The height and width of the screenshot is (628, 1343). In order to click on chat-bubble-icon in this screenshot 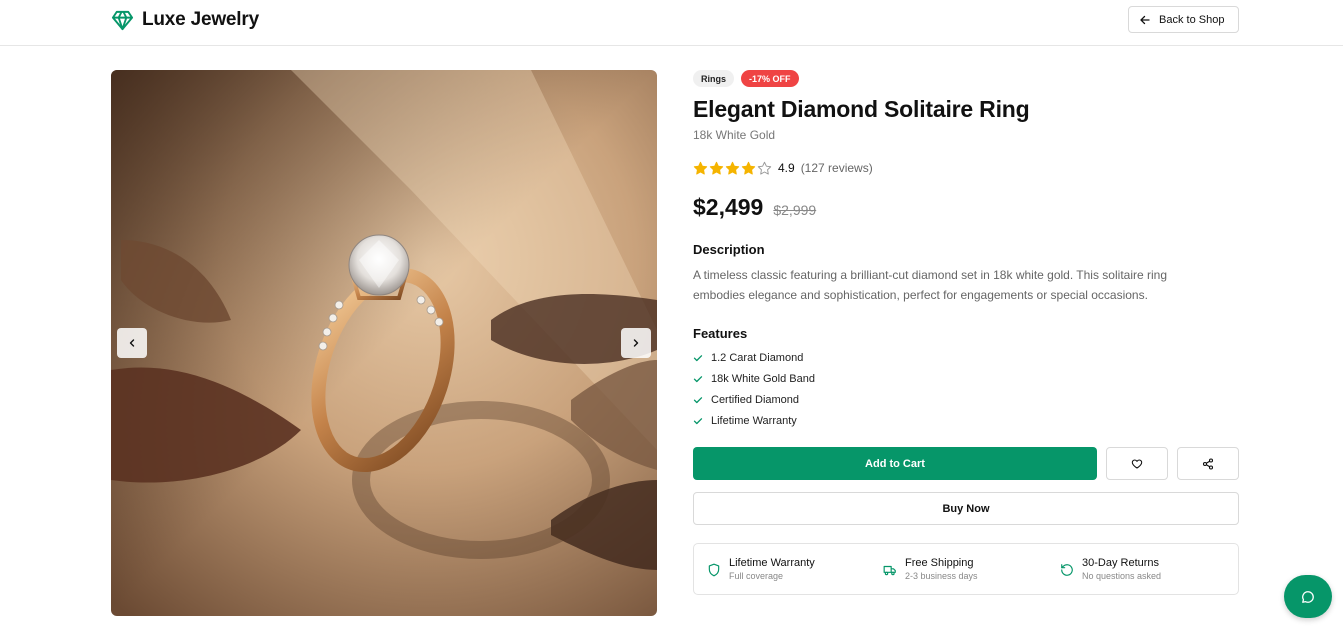, I will do `click(1308, 596)`.